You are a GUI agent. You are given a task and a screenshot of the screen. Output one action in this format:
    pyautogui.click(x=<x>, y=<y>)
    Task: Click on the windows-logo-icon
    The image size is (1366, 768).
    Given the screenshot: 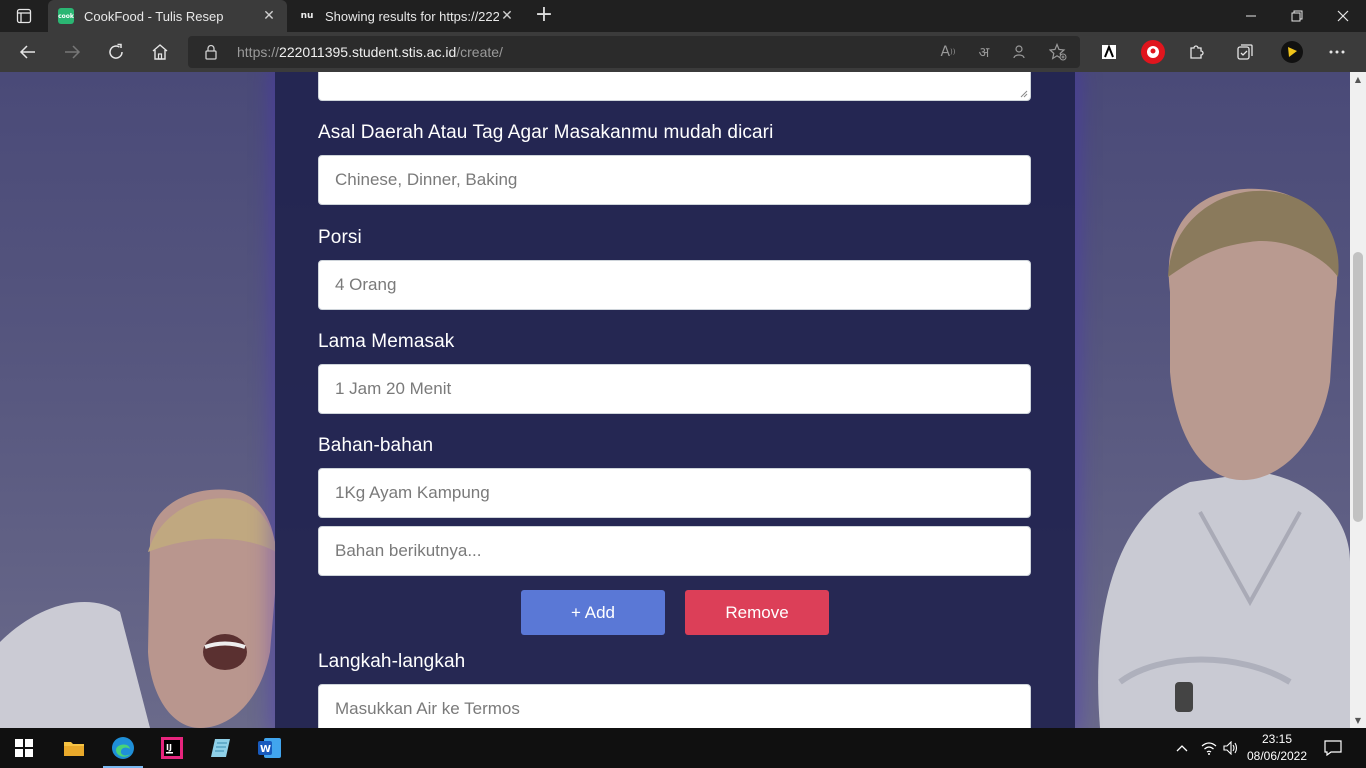 What is the action you would take?
    pyautogui.click(x=24, y=748)
    